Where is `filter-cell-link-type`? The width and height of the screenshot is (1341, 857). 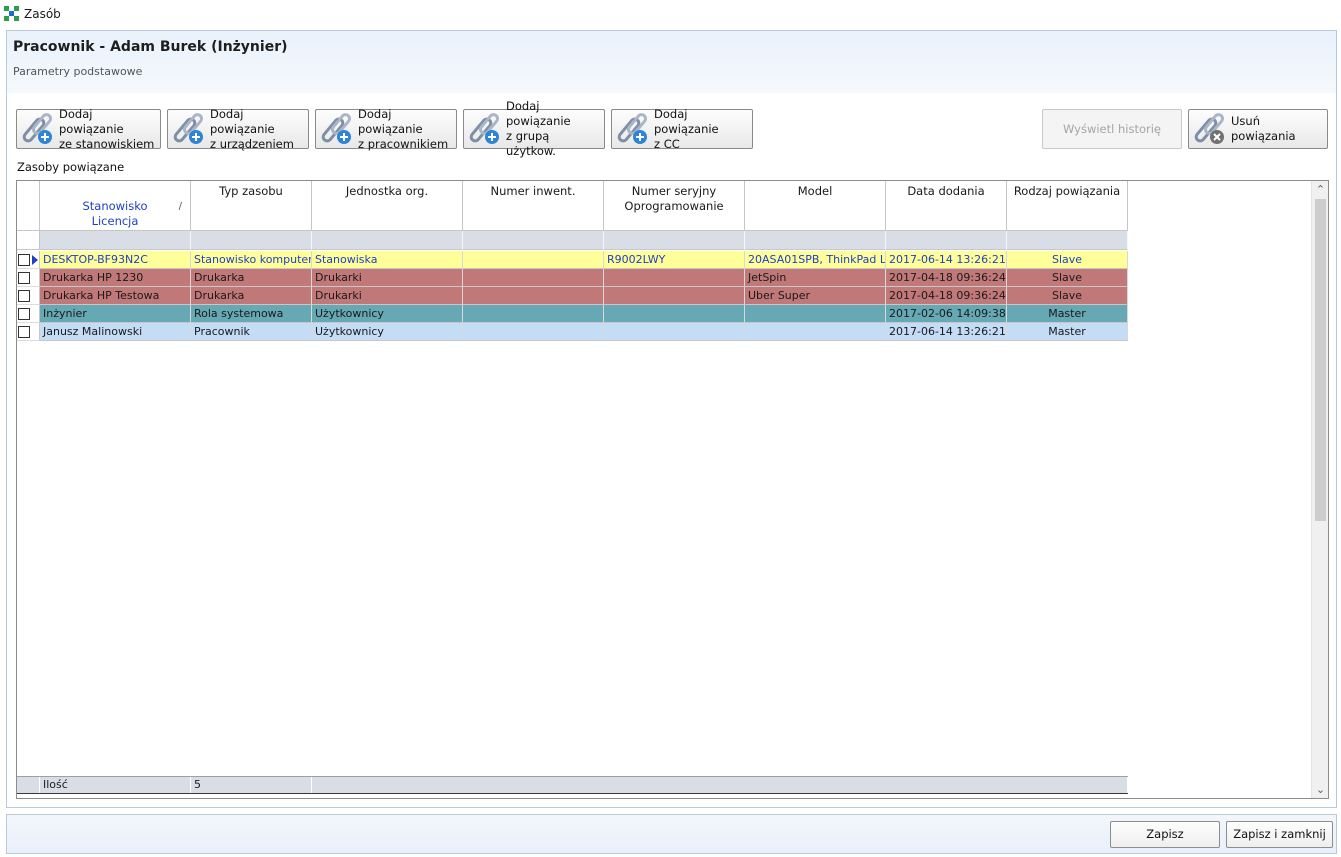 filter-cell-link-type is located at coordinates (1067, 240).